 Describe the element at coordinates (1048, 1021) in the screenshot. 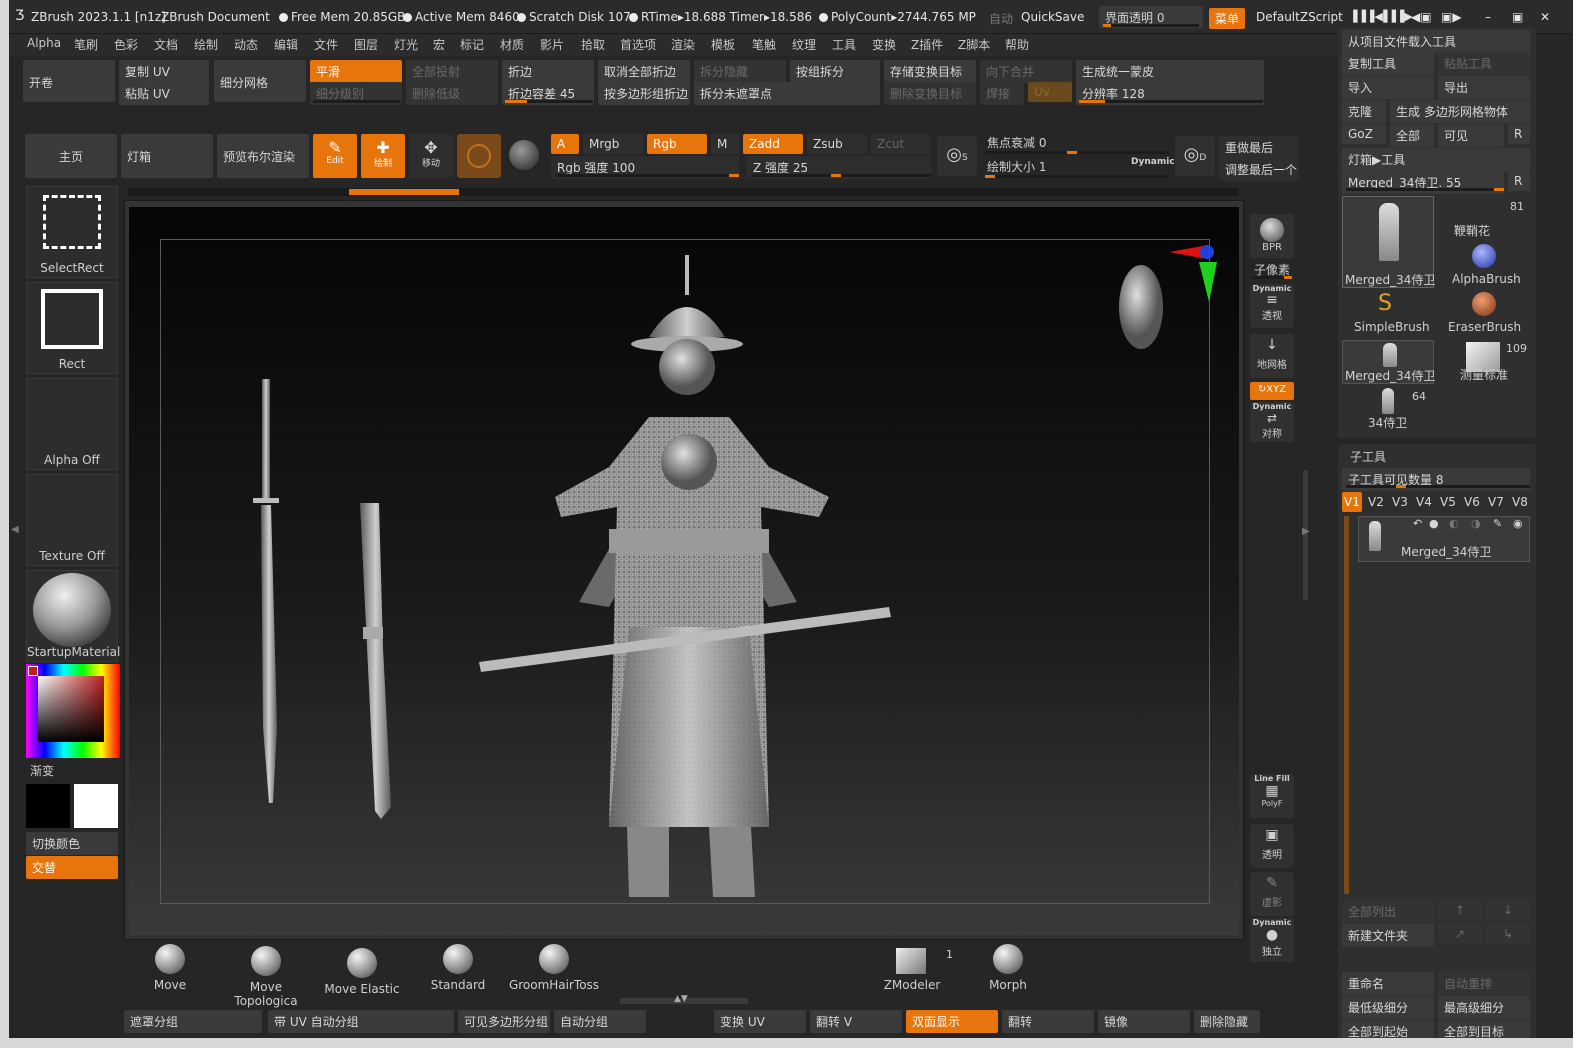

I see `flip-button: 翻转` at that location.